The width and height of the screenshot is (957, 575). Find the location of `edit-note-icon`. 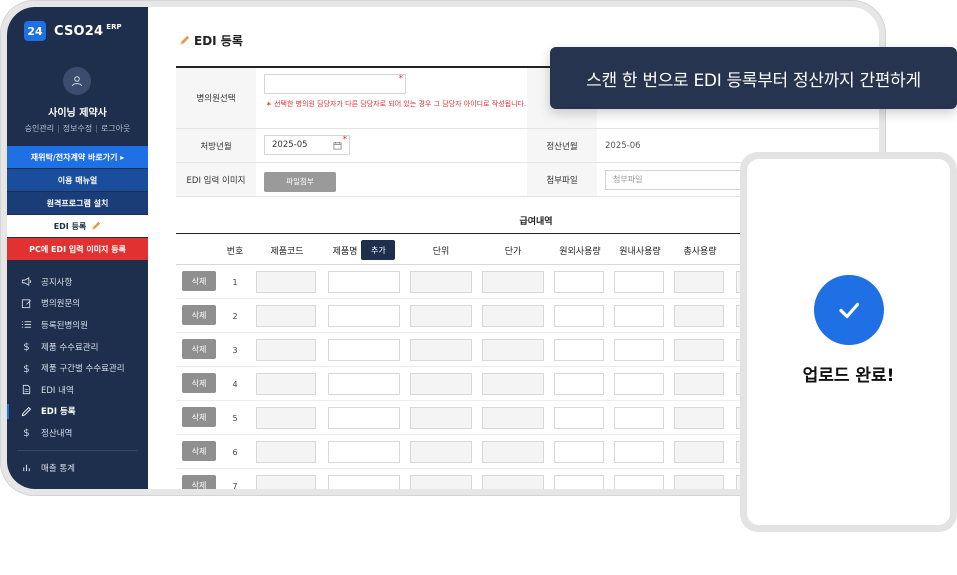

edit-note-icon is located at coordinates (26, 303).